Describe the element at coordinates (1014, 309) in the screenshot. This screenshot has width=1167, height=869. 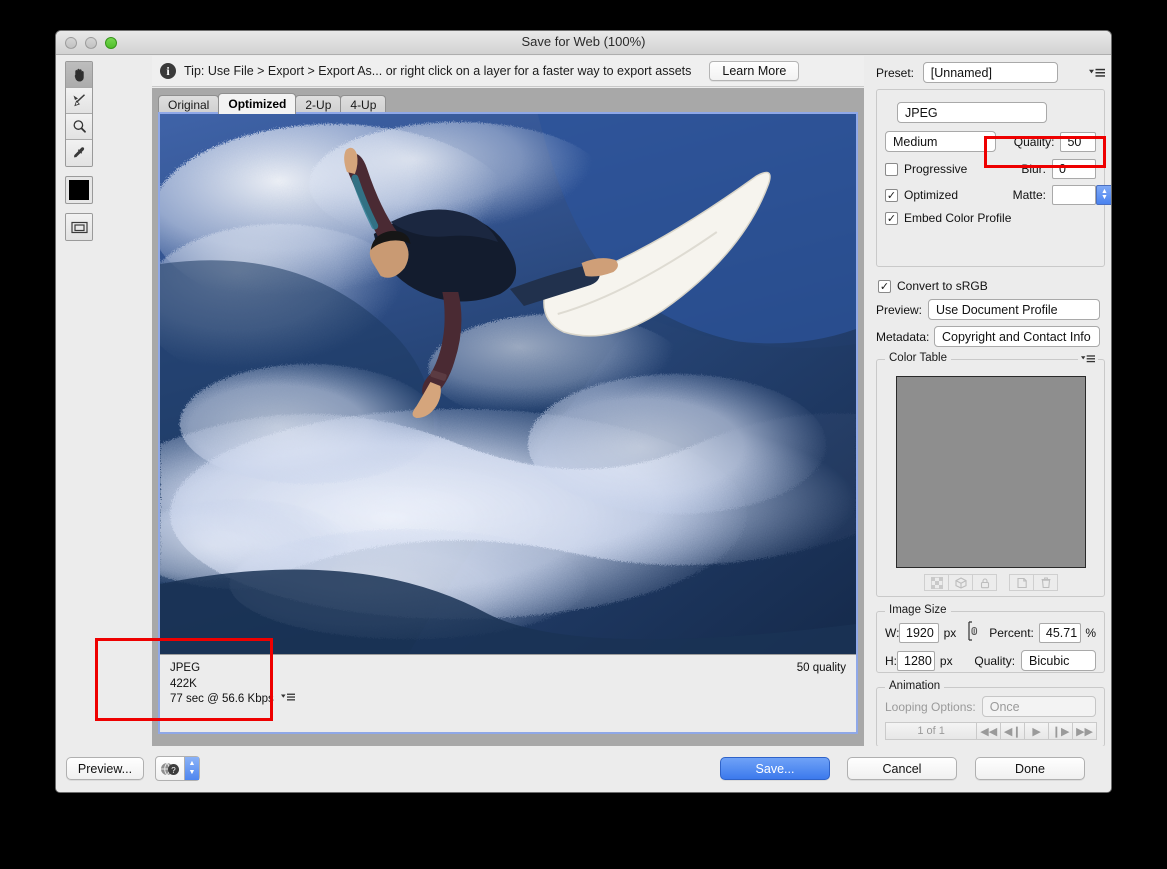
I see `preview-profile-select: Use Document Profile` at that location.